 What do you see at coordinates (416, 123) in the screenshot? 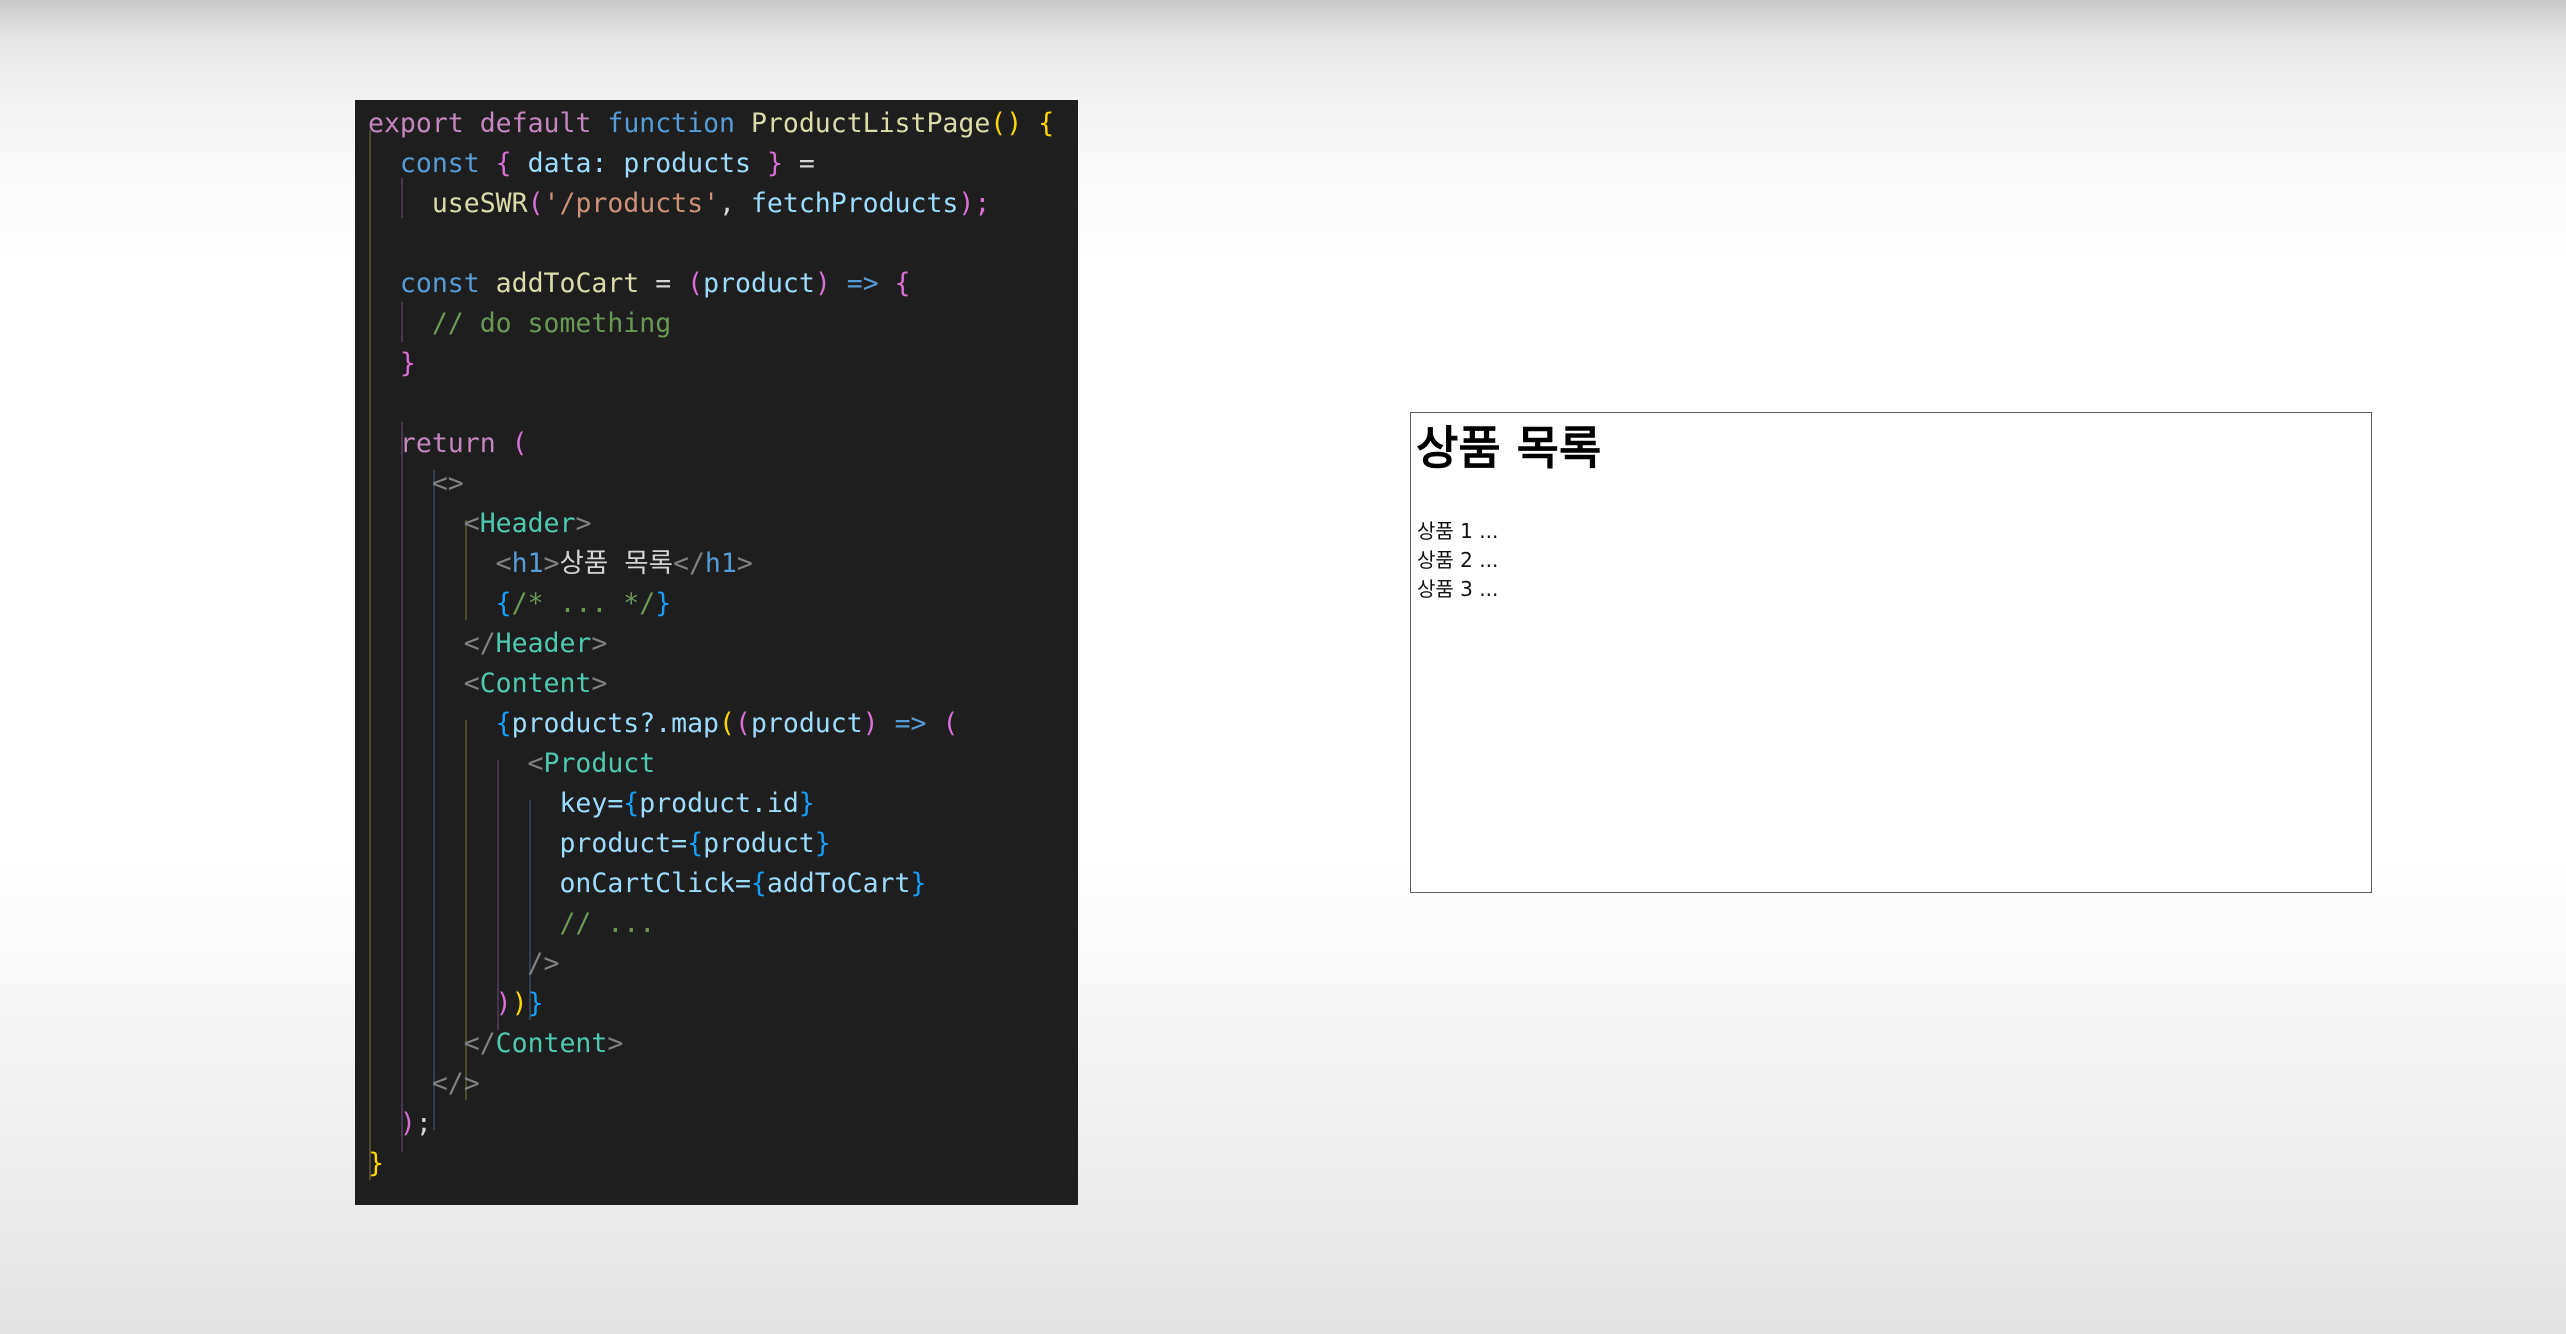
I see `code-token: export` at bounding box center [416, 123].